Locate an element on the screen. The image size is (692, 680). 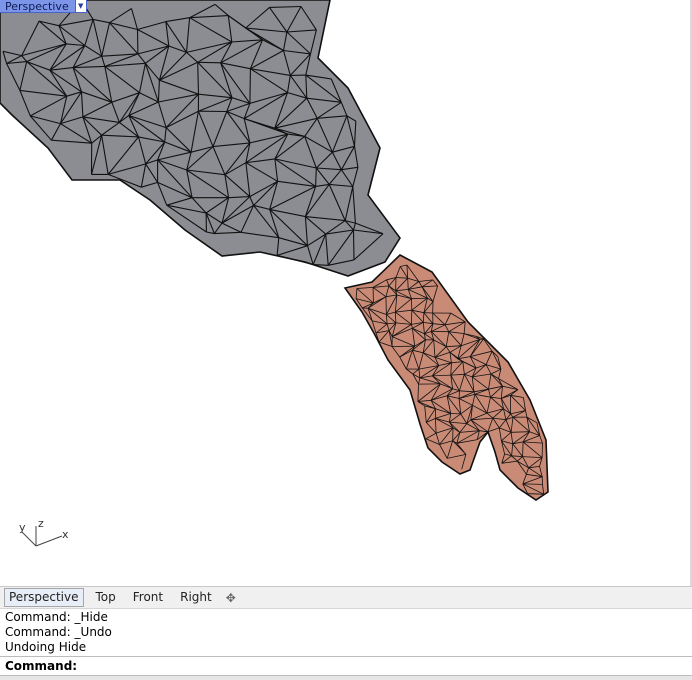
command-line: Command: is located at coordinates (346, 666).